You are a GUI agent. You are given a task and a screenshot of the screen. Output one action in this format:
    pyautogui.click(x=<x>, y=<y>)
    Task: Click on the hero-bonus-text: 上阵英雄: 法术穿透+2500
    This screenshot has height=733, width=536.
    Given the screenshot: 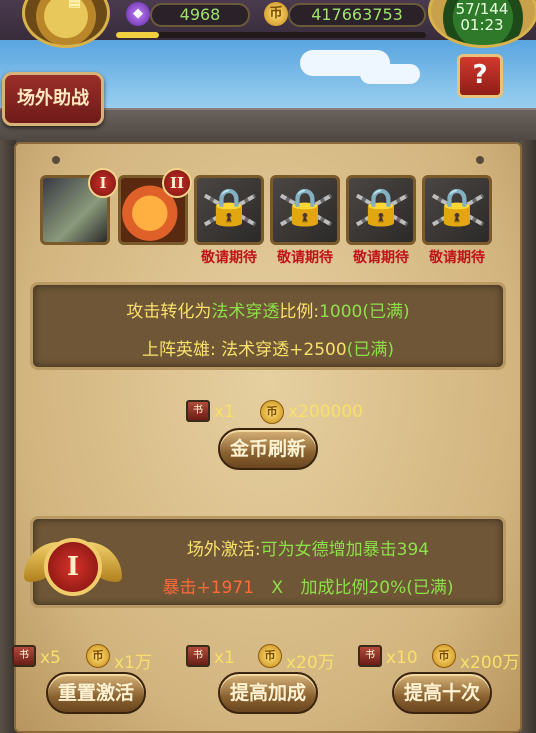 What is the action you would take?
    pyautogui.click(x=244, y=350)
    